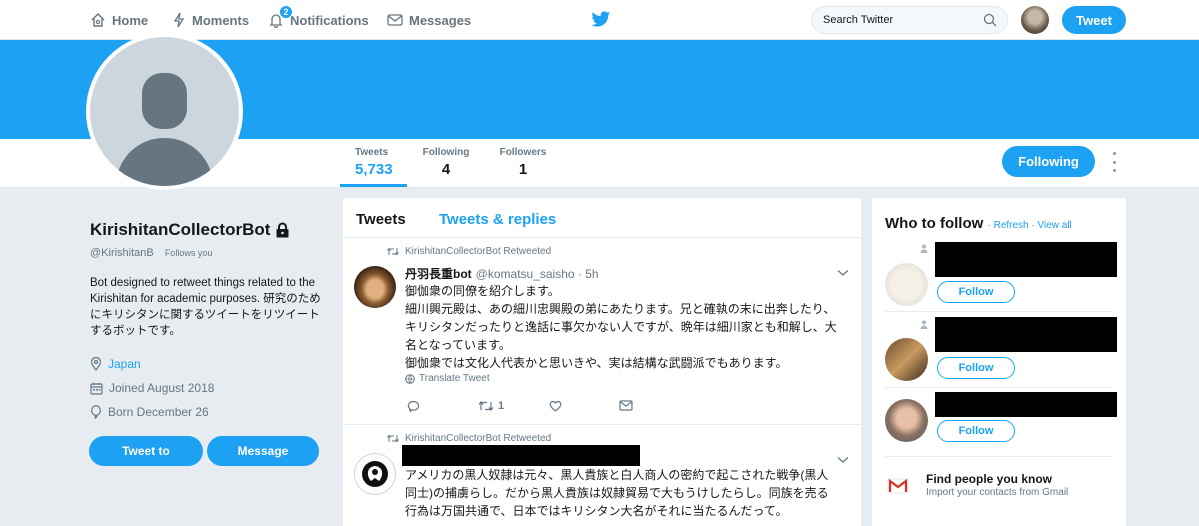 The width and height of the screenshot is (1199, 526). Describe the element at coordinates (1055, 225) in the screenshot. I see `view-all-link: View all` at that location.